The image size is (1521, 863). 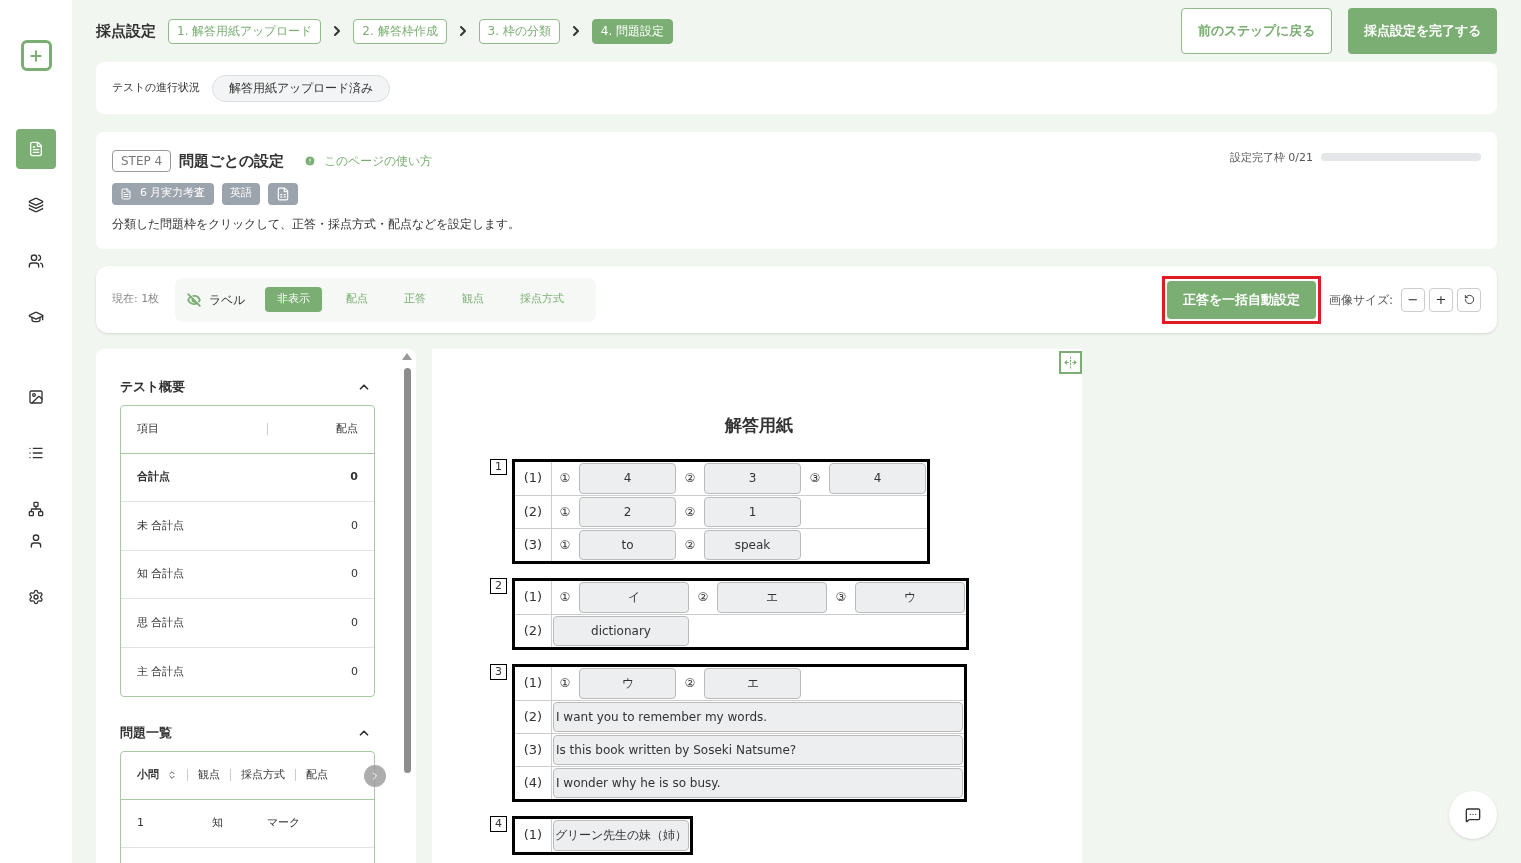 I want to click on size-label: 画像サイズ:, so click(x=1360, y=300).